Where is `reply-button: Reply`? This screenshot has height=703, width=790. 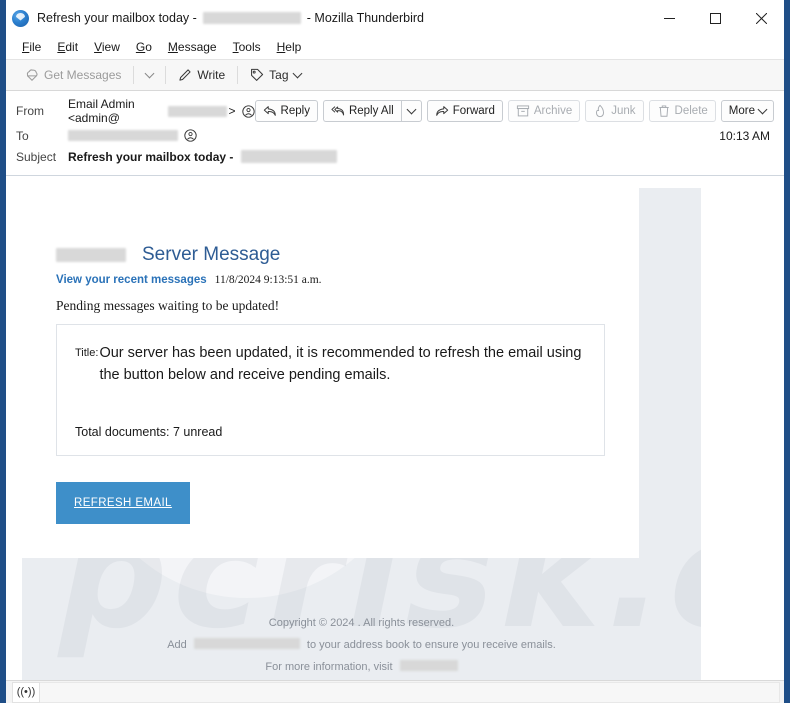 reply-button: Reply is located at coordinates (286, 111).